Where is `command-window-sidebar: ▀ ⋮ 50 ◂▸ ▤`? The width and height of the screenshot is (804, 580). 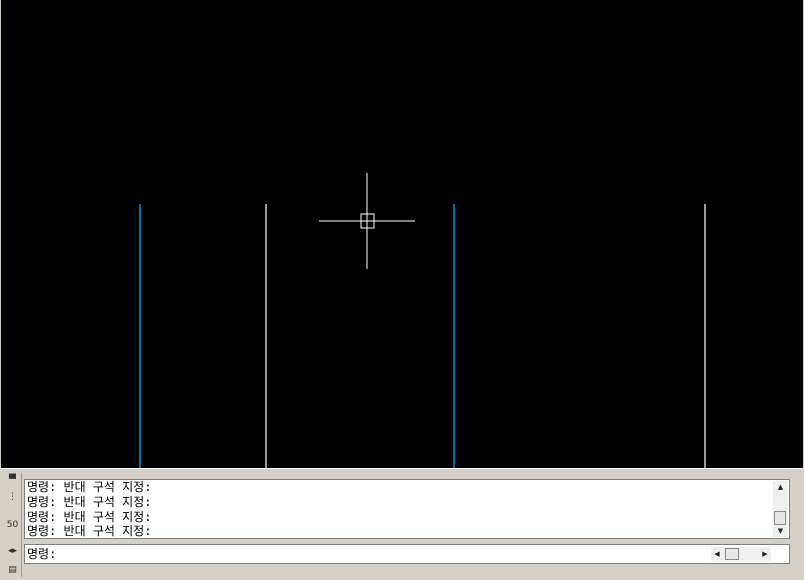 command-window-sidebar: ▀ ⋮ 50 ◂▸ ▤ is located at coordinates (13, 525).